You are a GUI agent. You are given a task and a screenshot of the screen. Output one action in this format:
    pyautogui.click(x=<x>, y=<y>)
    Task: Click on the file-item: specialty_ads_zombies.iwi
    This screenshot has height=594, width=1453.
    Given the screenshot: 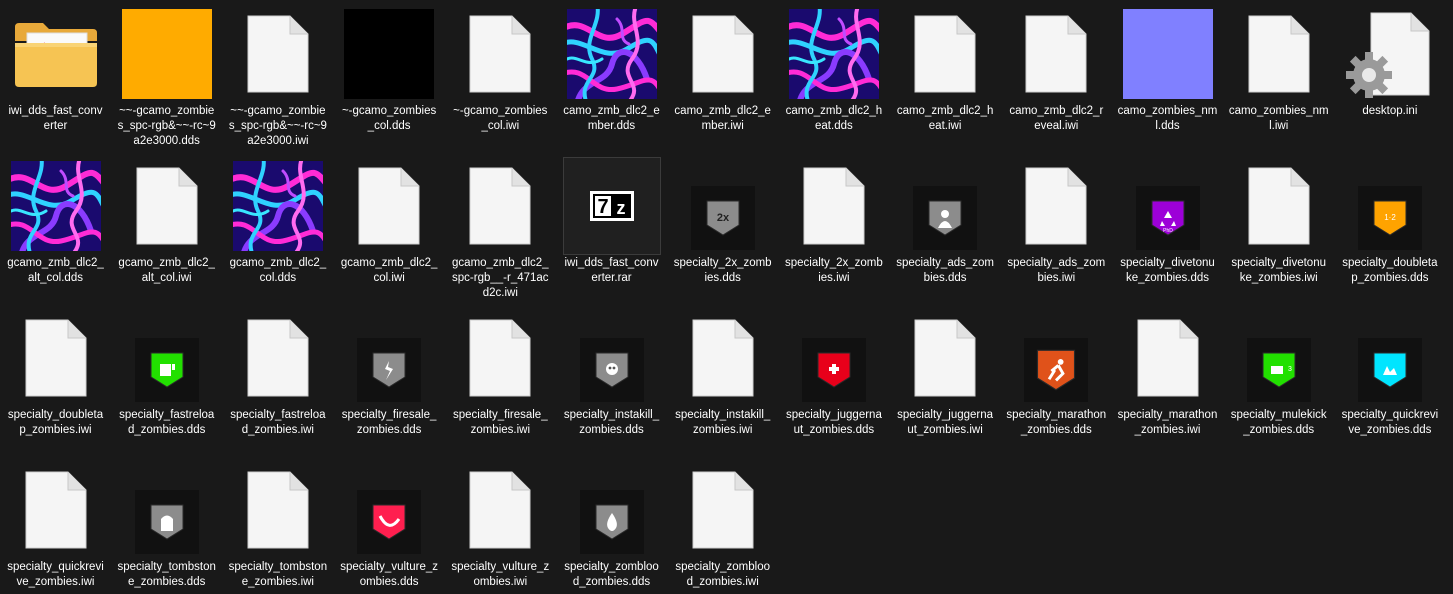 What is the action you would take?
    pyautogui.click(x=1056, y=221)
    